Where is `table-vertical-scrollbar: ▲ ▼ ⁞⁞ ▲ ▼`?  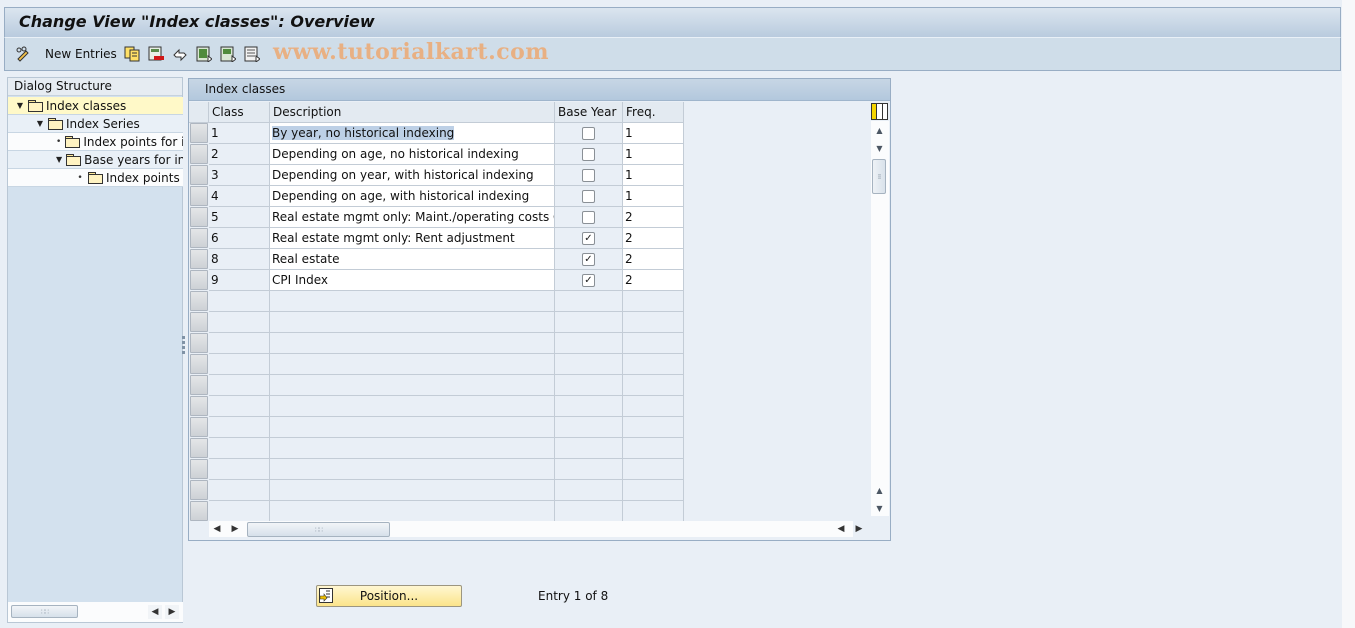
table-vertical-scrollbar: ▲ ▼ ⁞⁞ ▲ ▼ is located at coordinates (880, 318).